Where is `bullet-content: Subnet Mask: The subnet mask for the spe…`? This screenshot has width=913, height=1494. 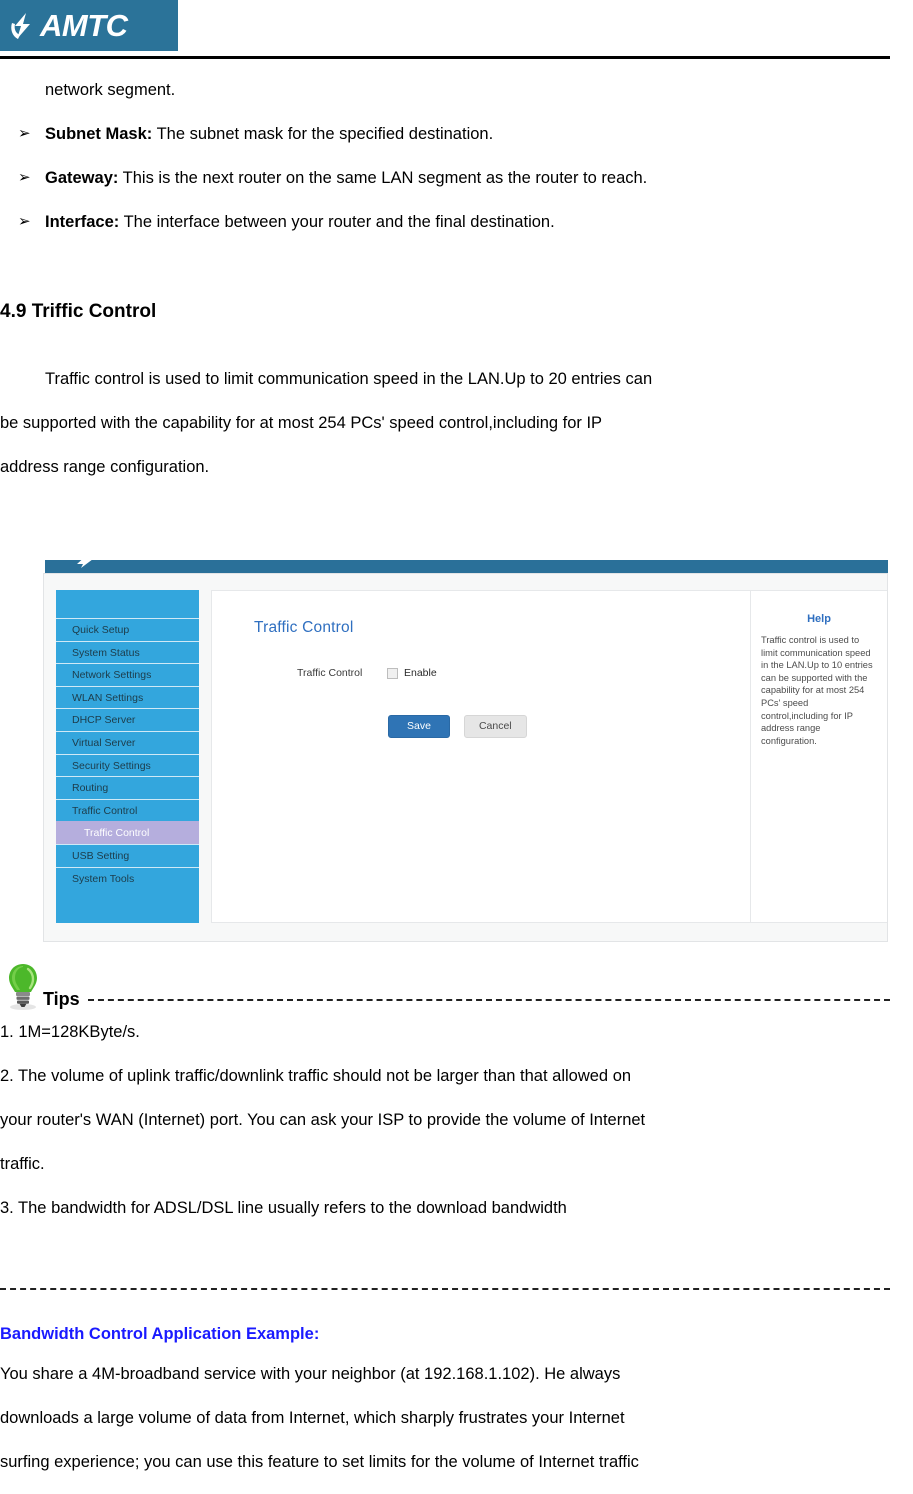
bullet-content: Subnet Mask: The subnet mask for the spe… is located at coordinates (479, 134).